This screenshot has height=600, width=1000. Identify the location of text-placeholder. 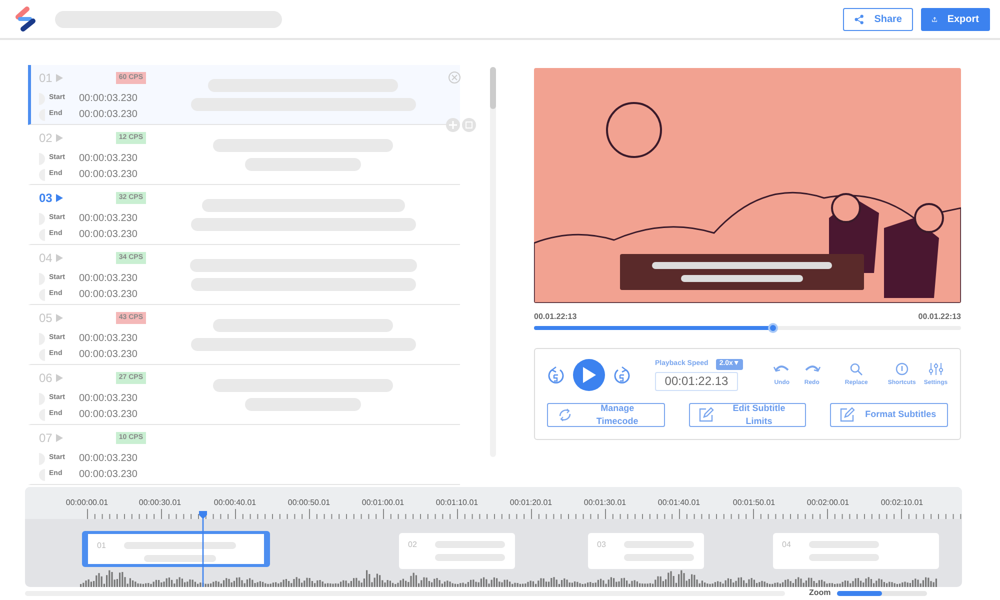
(180, 558).